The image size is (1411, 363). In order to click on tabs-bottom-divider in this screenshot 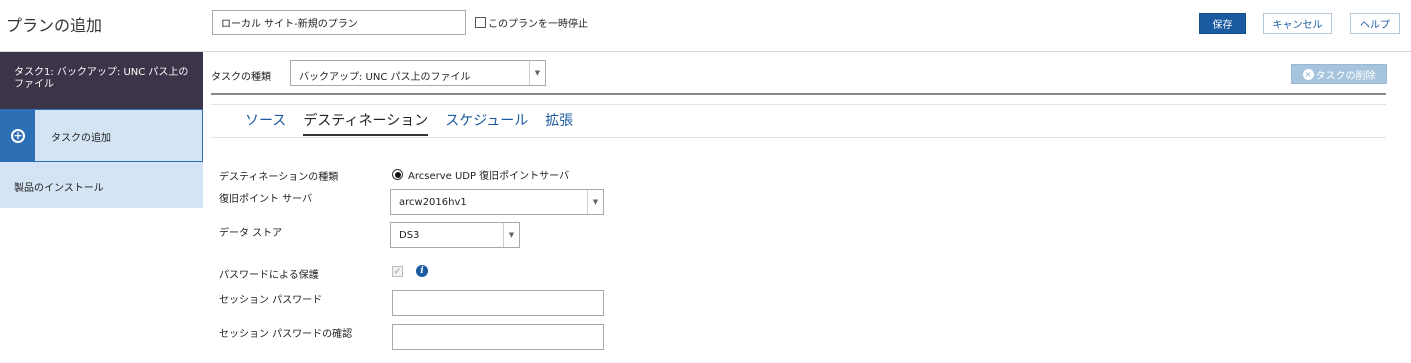, I will do `click(798, 137)`.